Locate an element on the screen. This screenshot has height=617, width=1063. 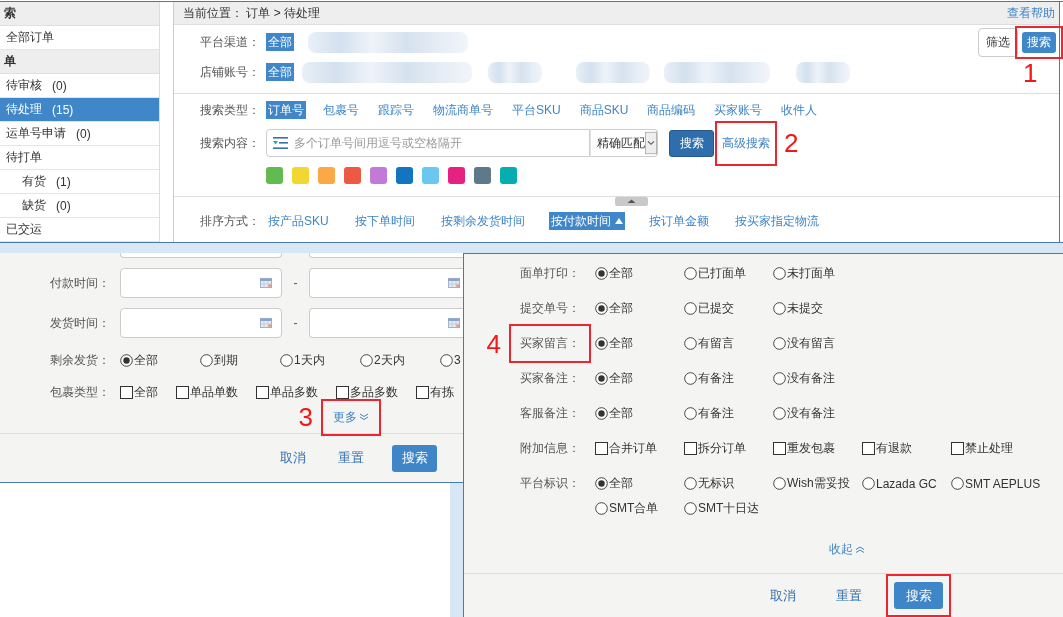
search-type-option: 商品SKU is located at coordinates (604, 110).